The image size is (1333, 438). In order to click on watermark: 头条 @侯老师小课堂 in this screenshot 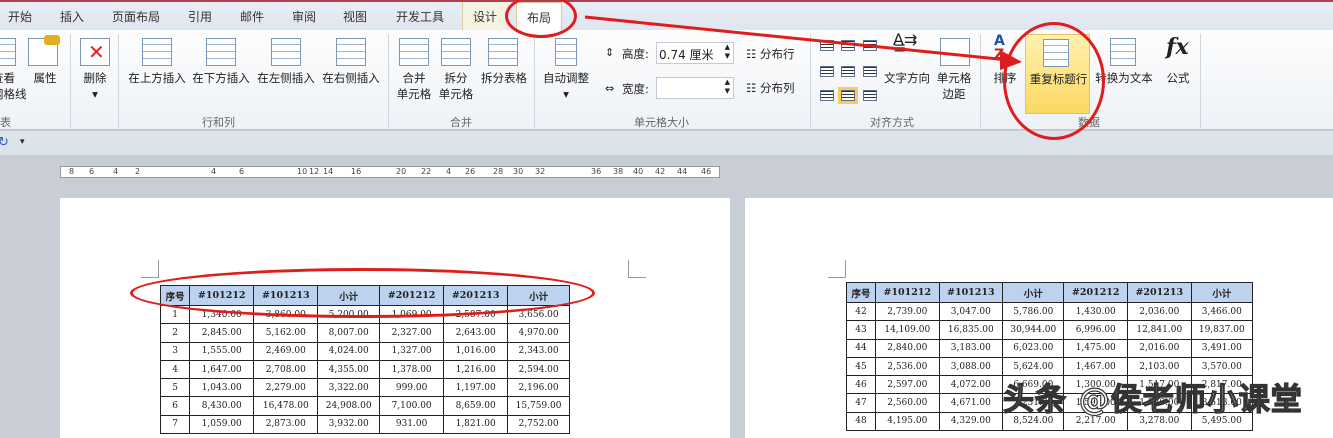, I will do `click(1152, 399)`.